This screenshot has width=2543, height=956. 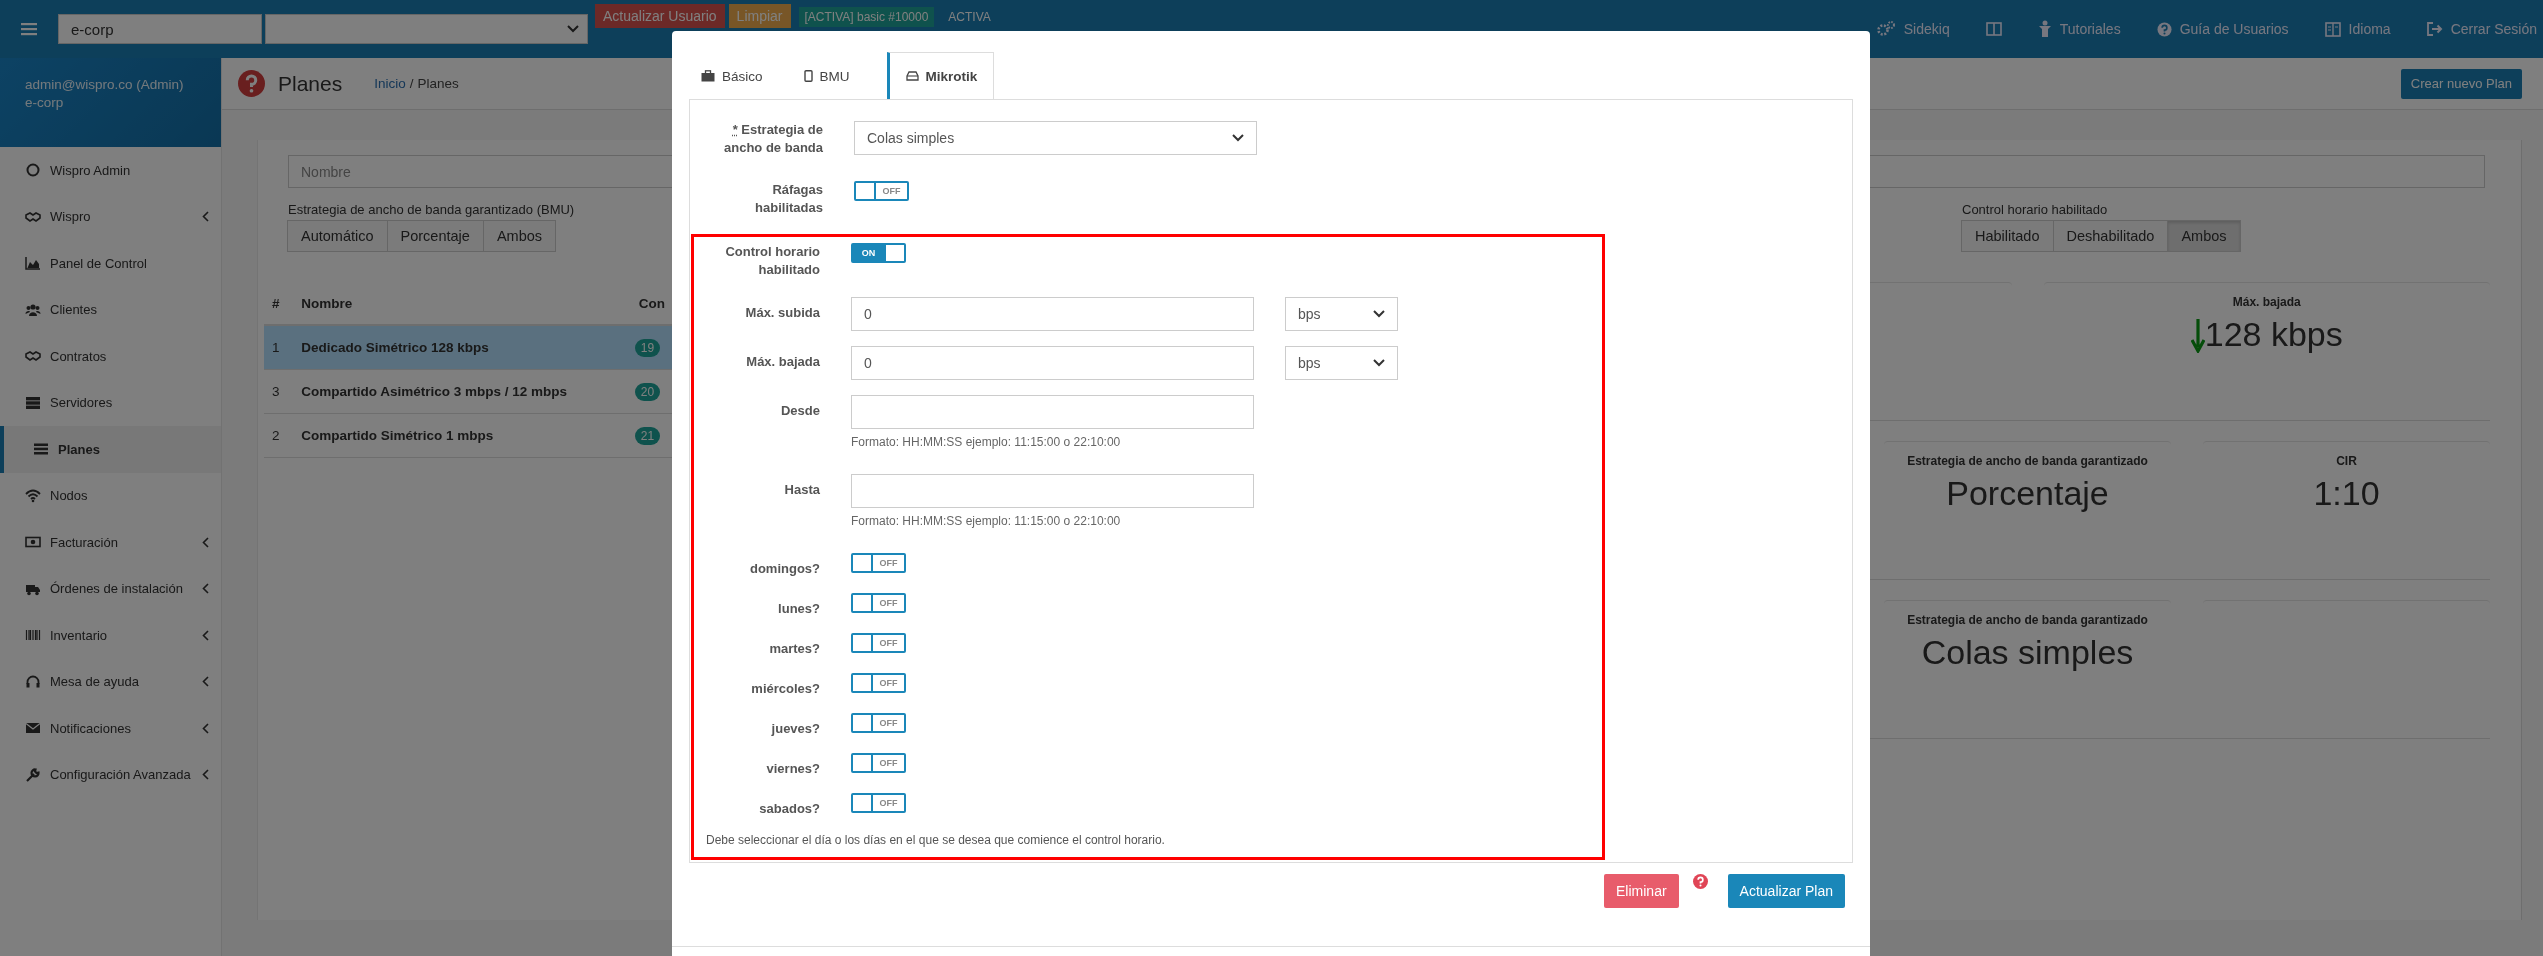 I want to click on create-plan-button: Crear nuevo Plan, so click(x=2461, y=83).